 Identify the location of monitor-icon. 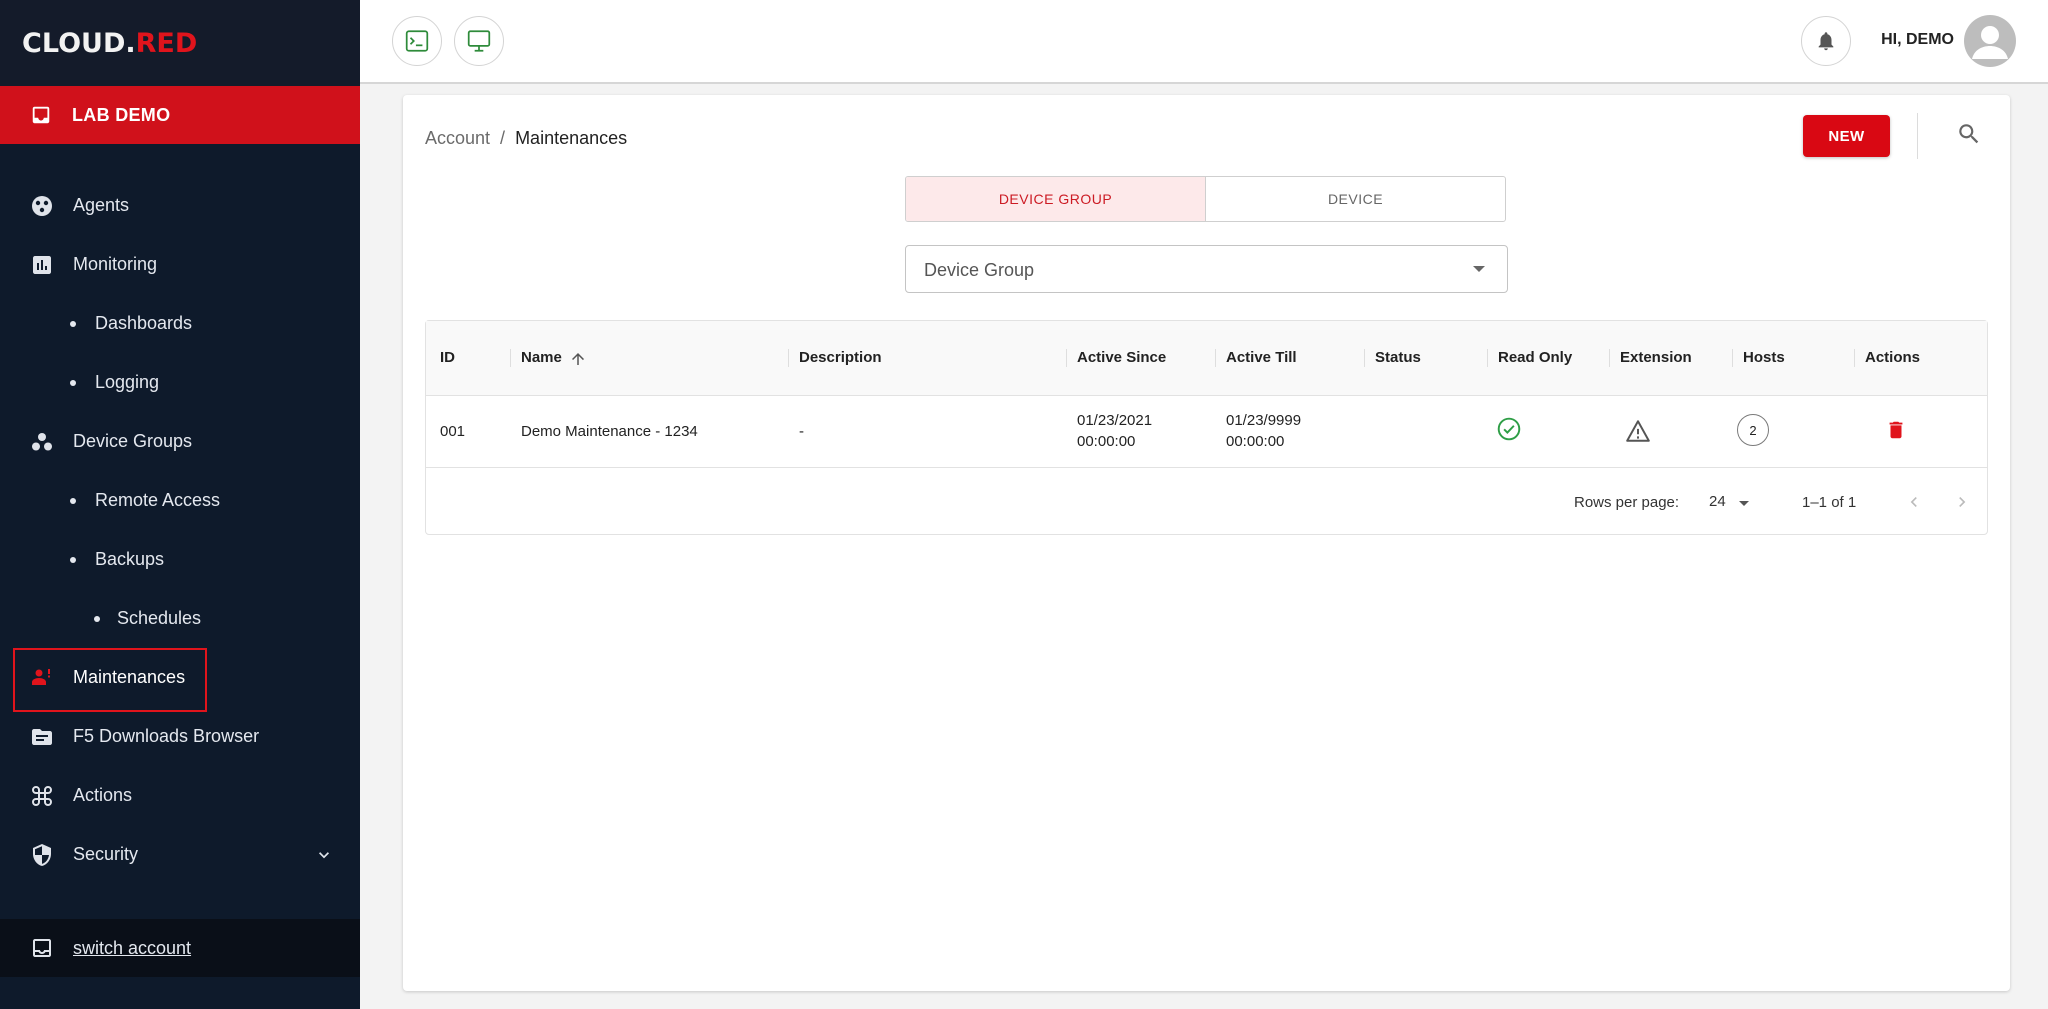
(479, 41).